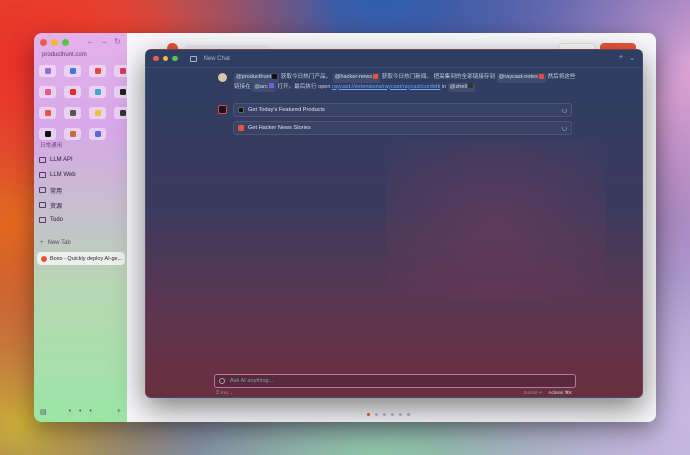 This screenshot has width=690, height=455. I want to click on chat-minimize-button, so click(165, 58).